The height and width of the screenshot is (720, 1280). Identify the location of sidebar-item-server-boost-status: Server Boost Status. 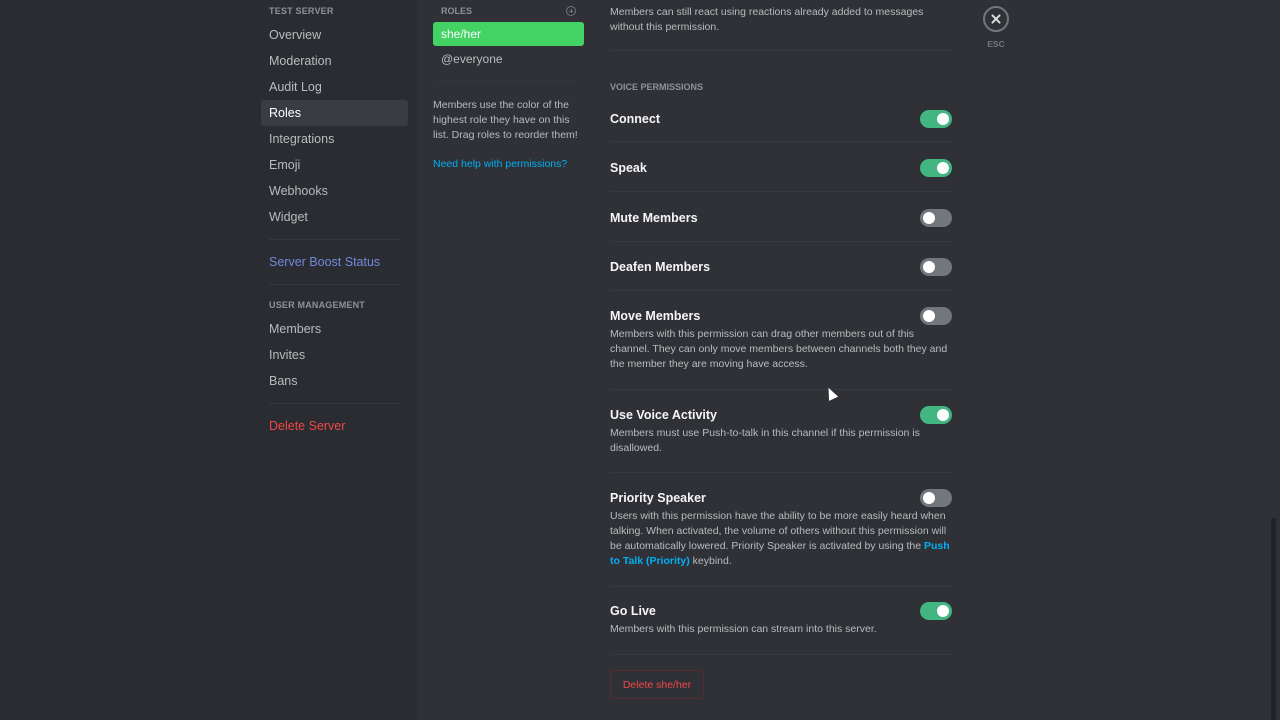
(334, 262).